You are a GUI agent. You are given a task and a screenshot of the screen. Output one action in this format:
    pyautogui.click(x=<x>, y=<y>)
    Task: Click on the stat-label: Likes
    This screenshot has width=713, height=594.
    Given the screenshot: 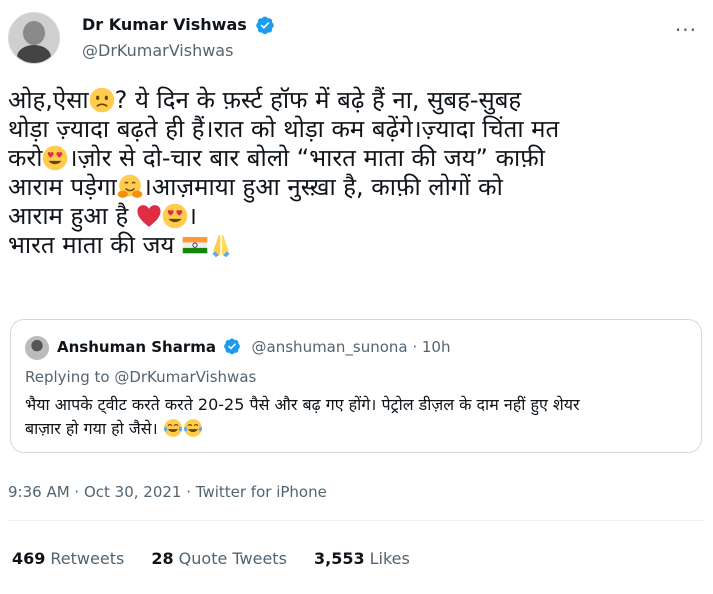 What is the action you would take?
    pyautogui.click(x=389, y=558)
    